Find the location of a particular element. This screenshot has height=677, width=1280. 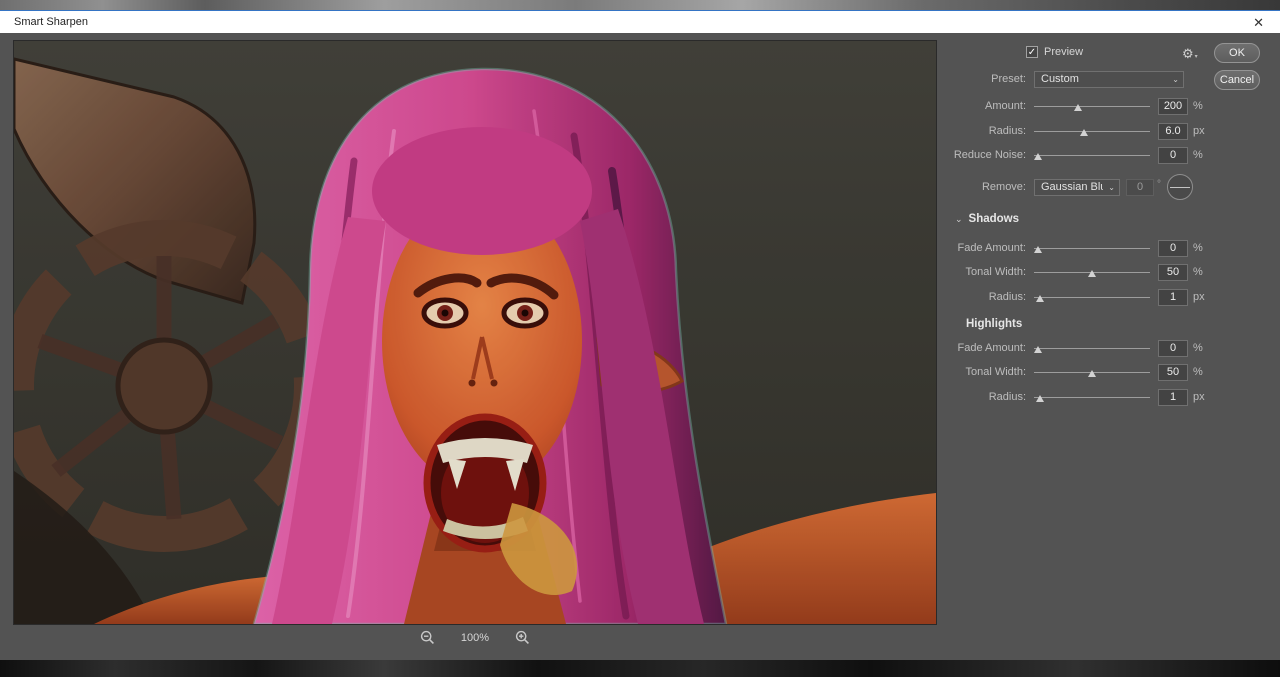

zoom-controls: 100% is located at coordinates (475, 637).